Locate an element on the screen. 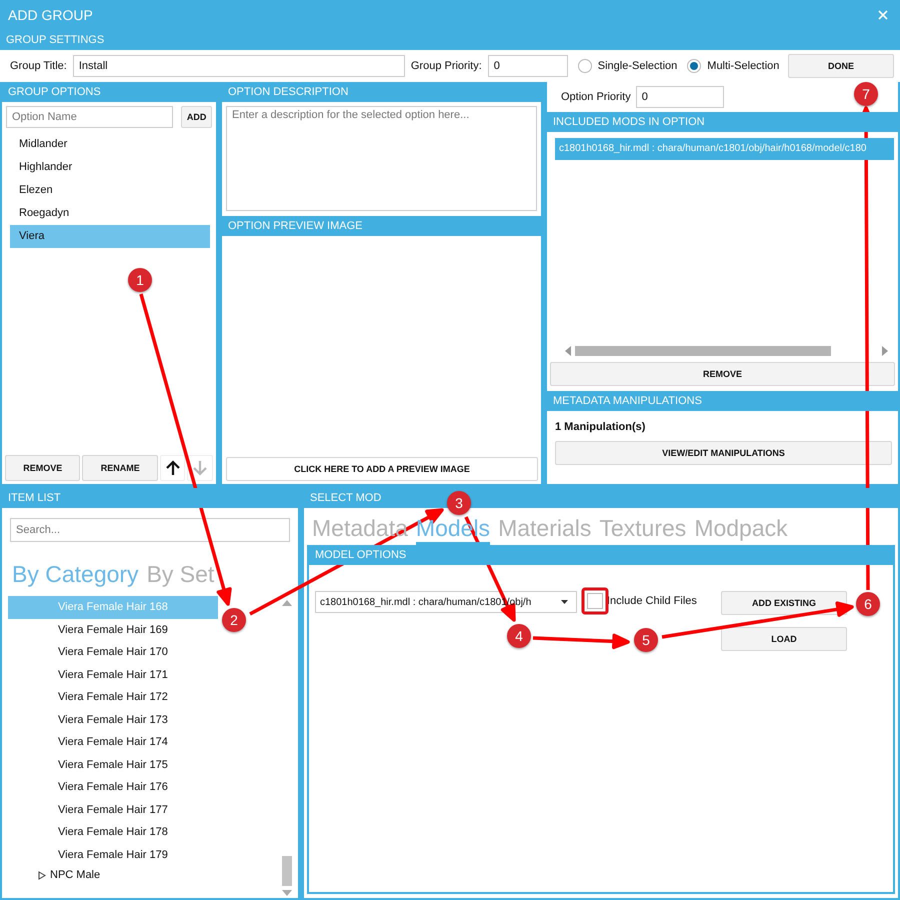 This screenshot has width=900, height=900. tree-category: NPC Male is located at coordinates (75, 875).